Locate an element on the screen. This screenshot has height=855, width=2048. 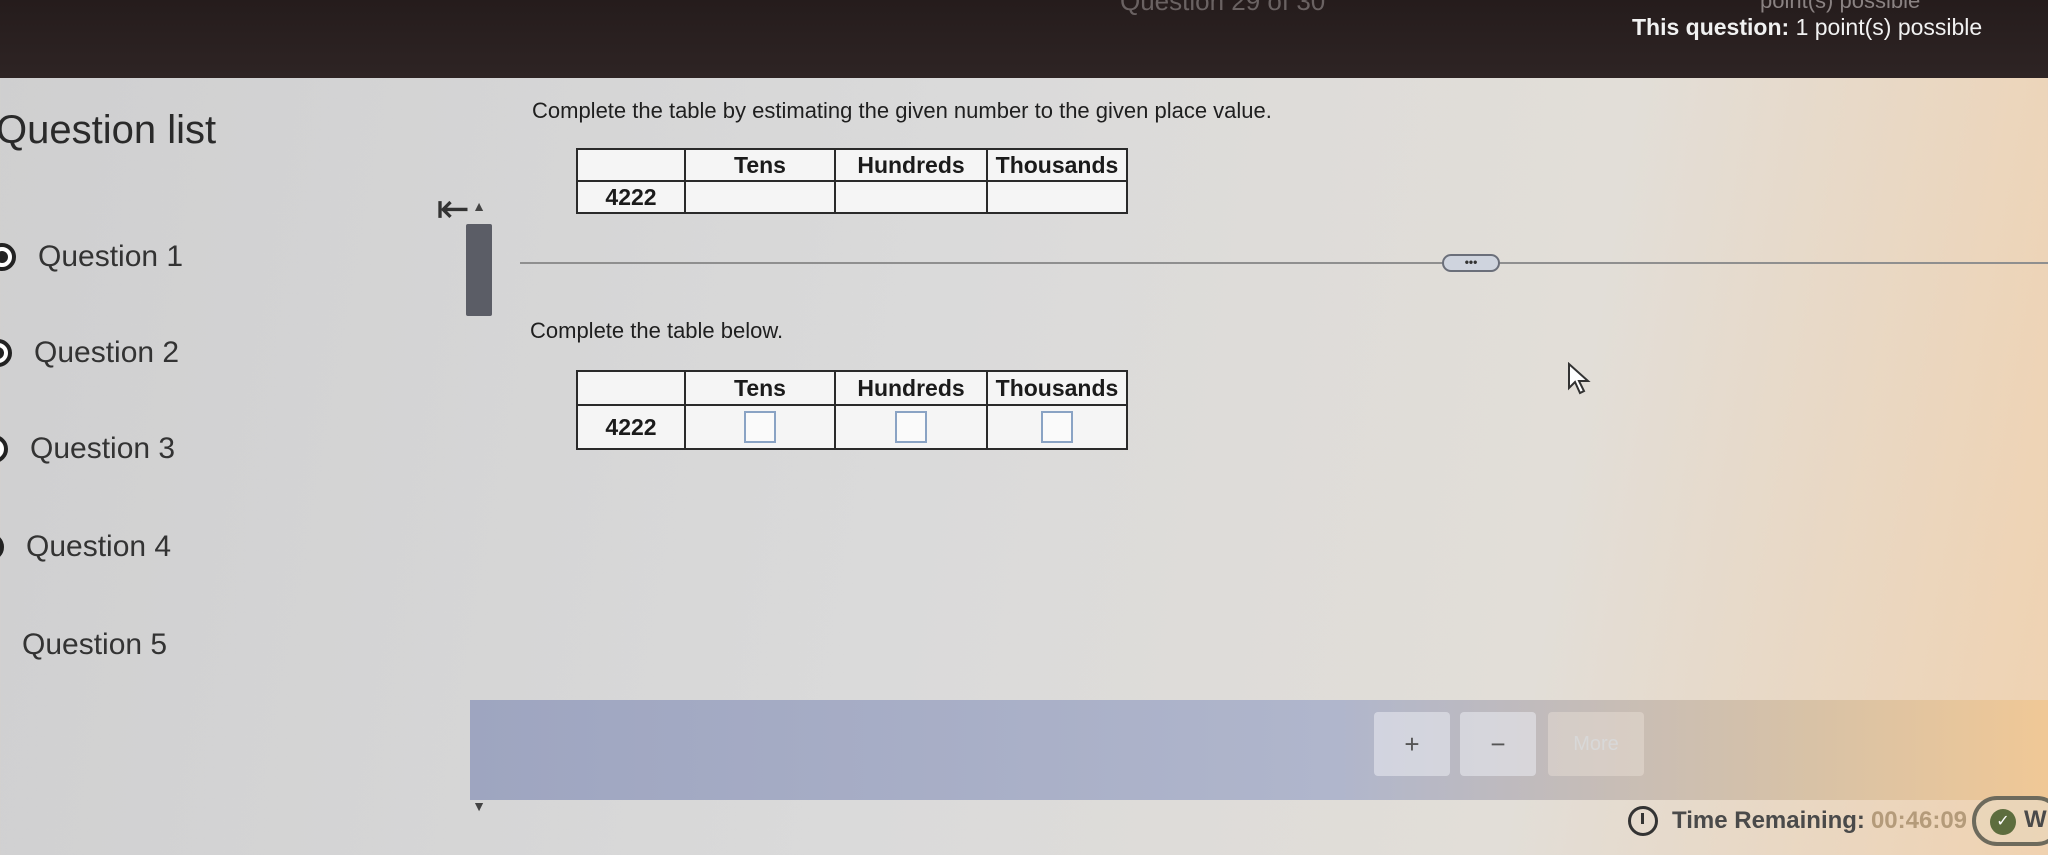
check-answer-button: ✓ W is located at coordinates (2010, 821).